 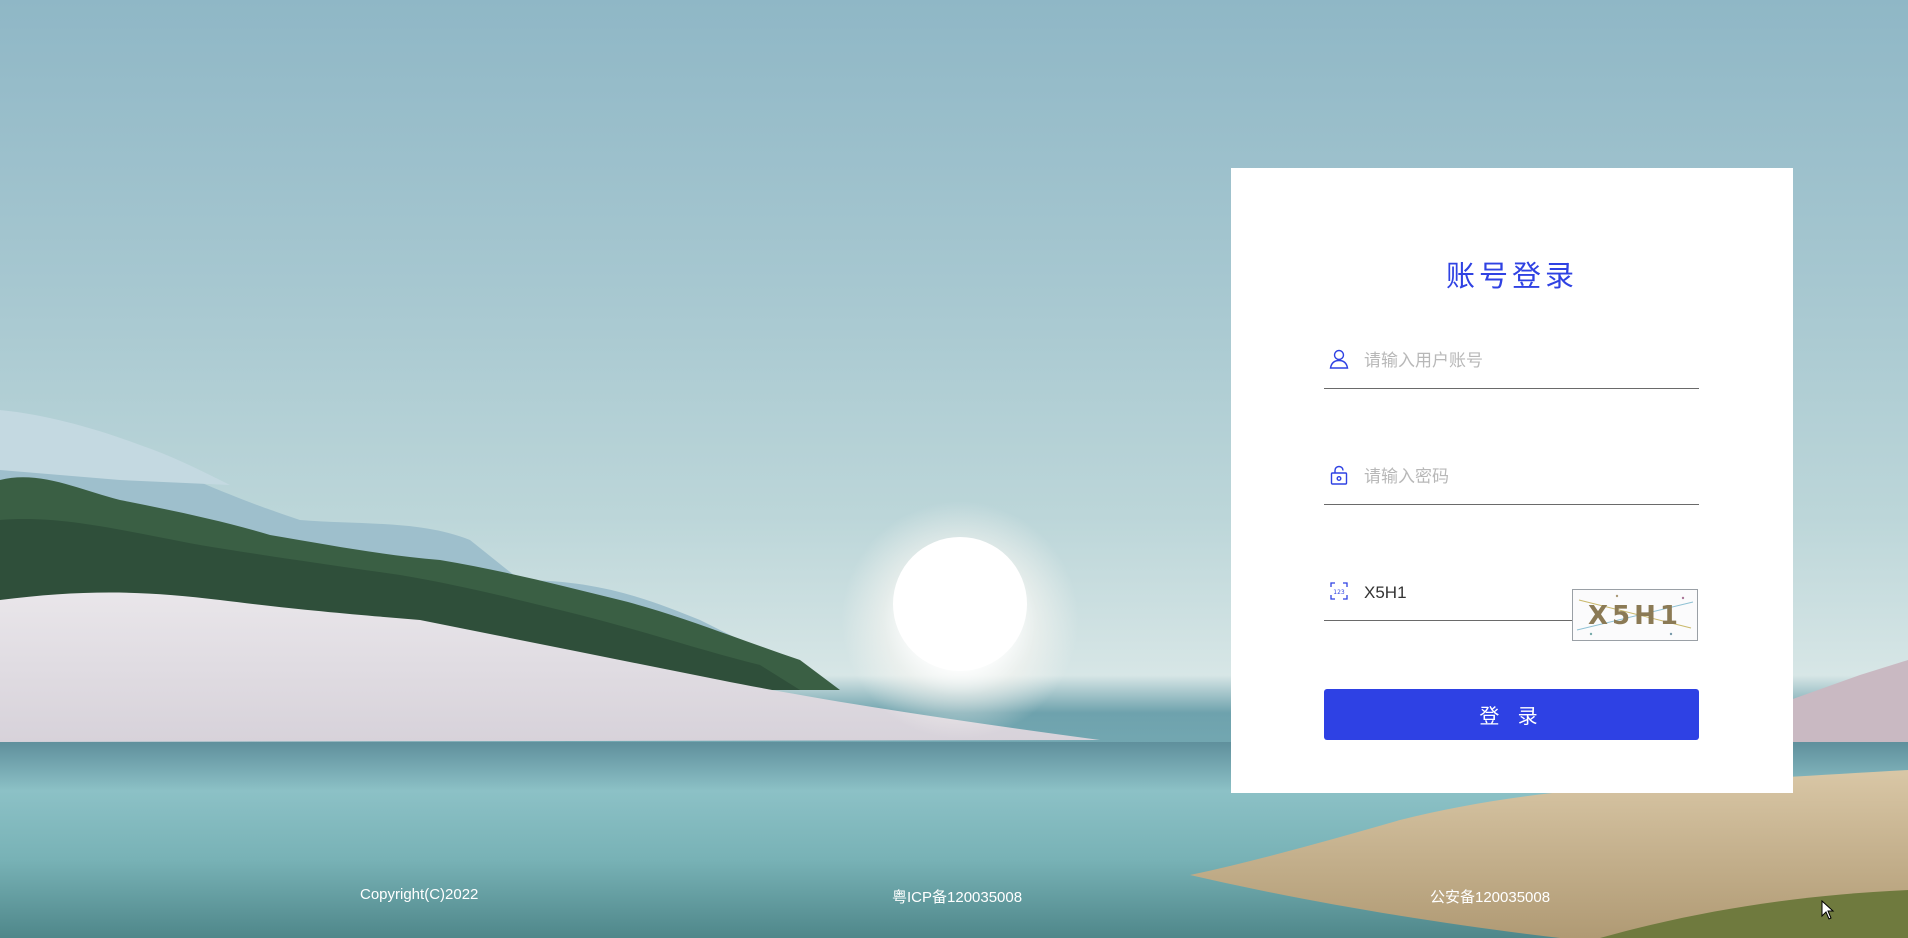 What do you see at coordinates (1339, 359) in the screenshot?
I see `user-icon` at bounding box center [1339, 359].